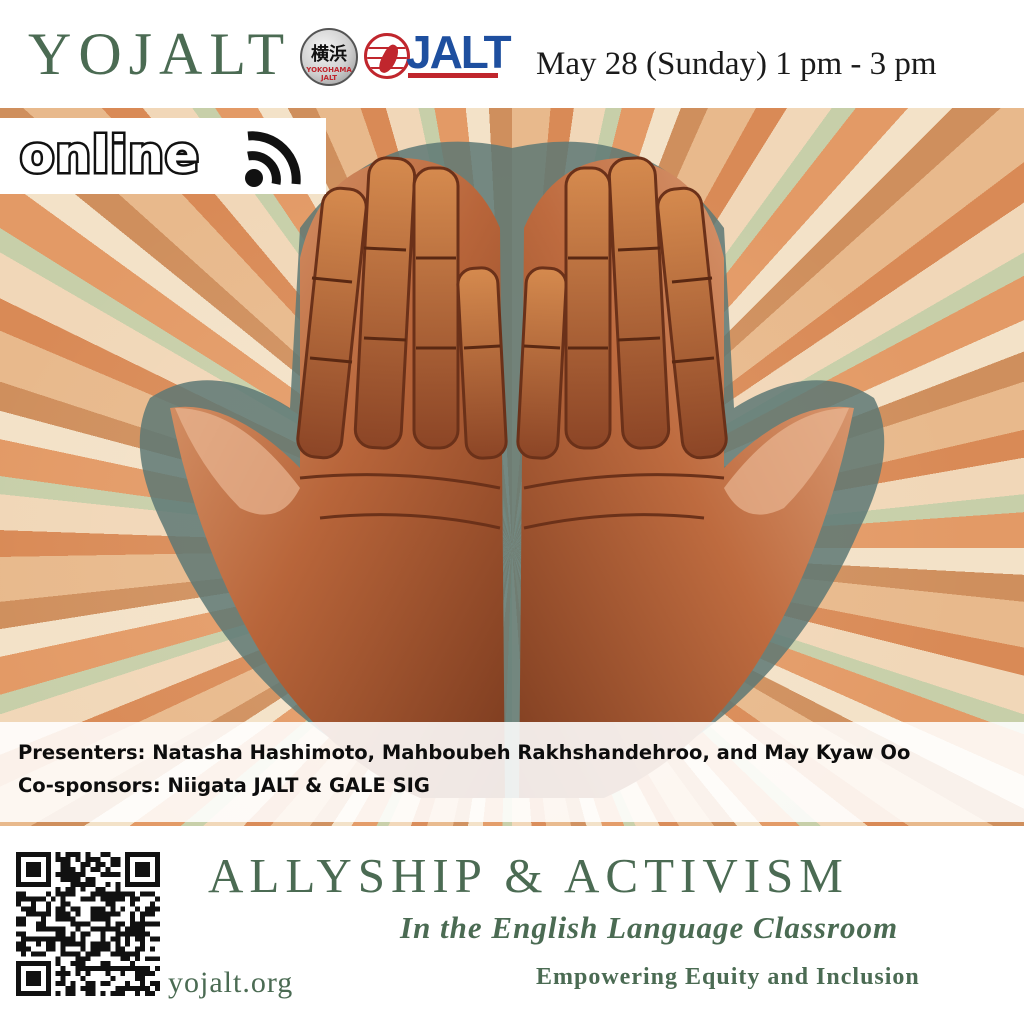 Image resolution: width=1024 pixels, height=1024 pixels. I want to click on event-datetime: May 28 (Sunday) 1 pm - 3 pm, so click(736, 64).